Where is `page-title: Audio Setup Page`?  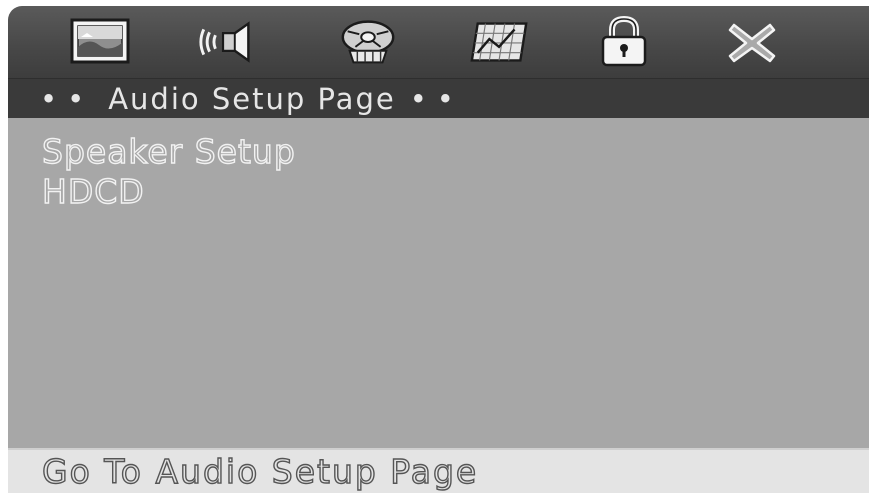 page-title: Audio Setup Page is located at coordinates (252, 99).